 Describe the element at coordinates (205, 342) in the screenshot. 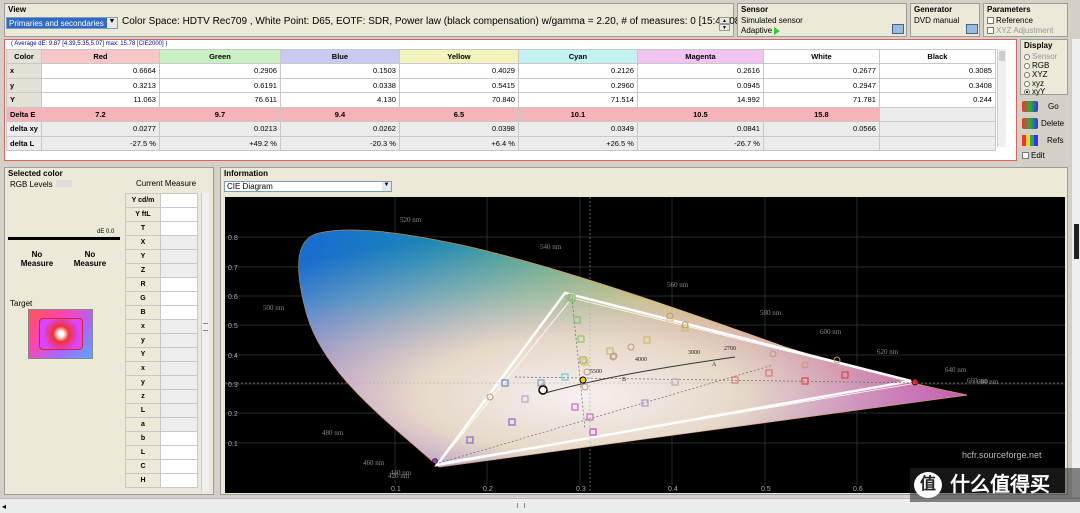

I see `measure-scrollbar` at that location.